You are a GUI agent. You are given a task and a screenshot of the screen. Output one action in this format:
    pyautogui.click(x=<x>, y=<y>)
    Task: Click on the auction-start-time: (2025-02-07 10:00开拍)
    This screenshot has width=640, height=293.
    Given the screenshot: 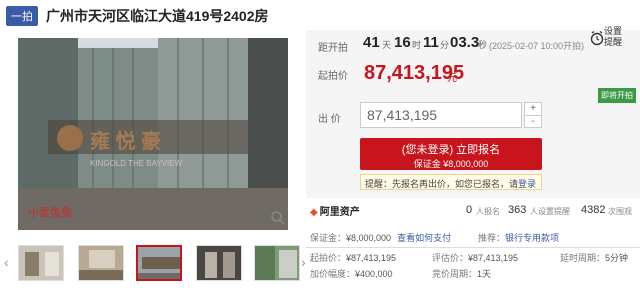 What is the action you would take?
    pyautogui.click(x=537, y=46)
    